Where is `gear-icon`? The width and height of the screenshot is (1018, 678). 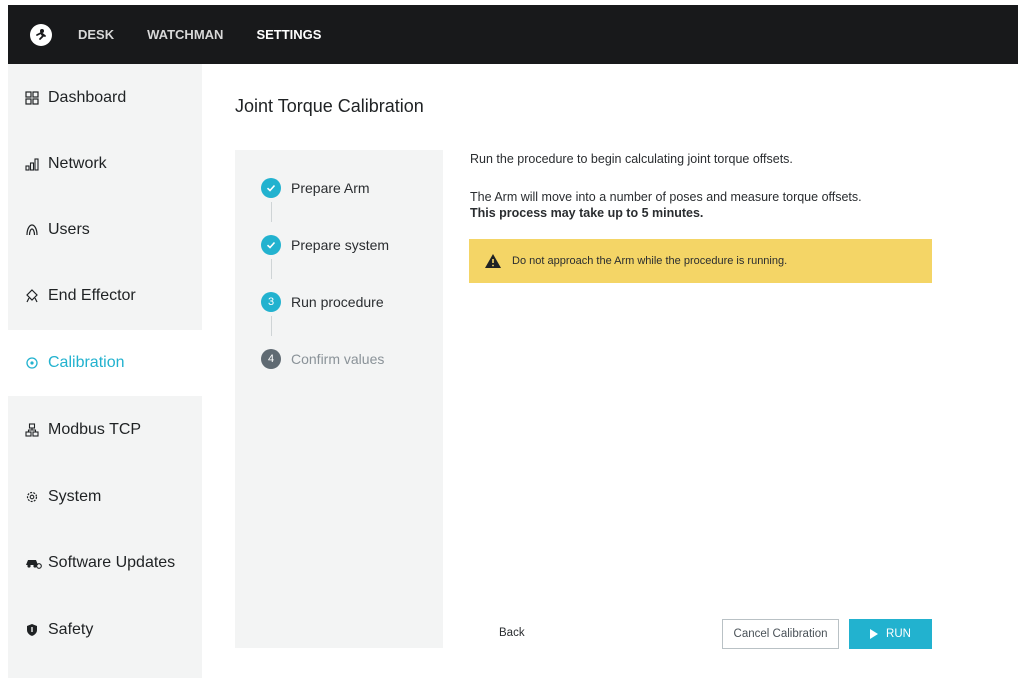 gear-icon is located at coordinates (32, 497).